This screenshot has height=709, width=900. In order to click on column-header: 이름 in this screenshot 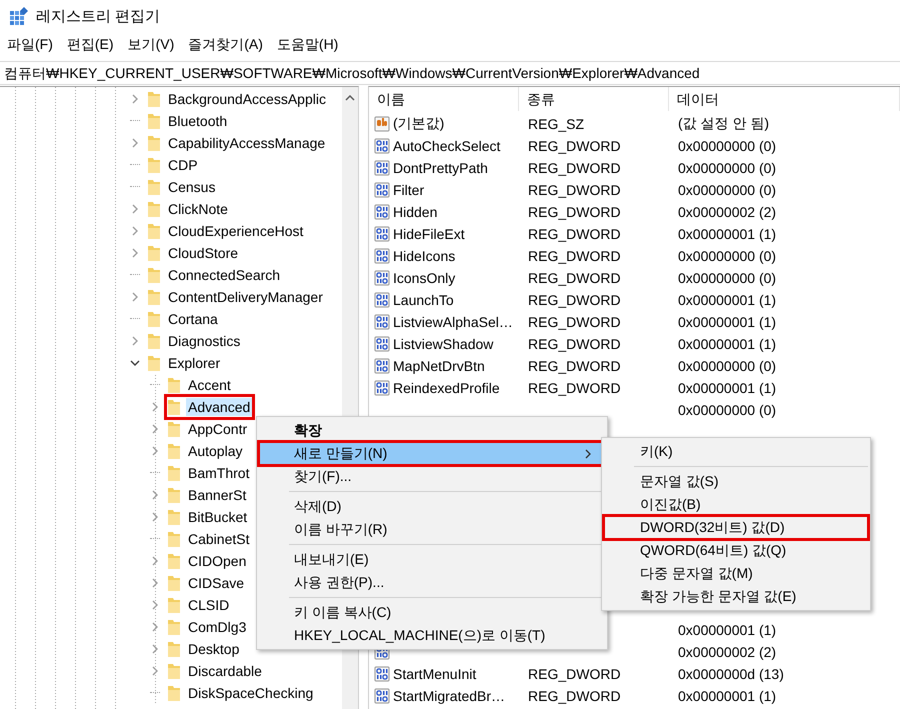, I will do `click(444, 99)`.